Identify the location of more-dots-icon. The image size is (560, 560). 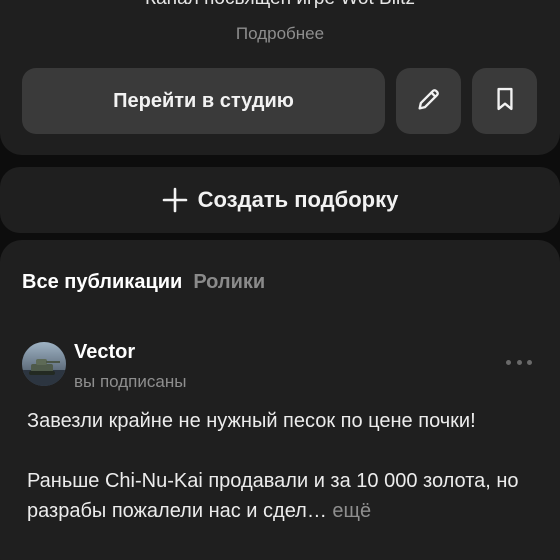
(519, 362).